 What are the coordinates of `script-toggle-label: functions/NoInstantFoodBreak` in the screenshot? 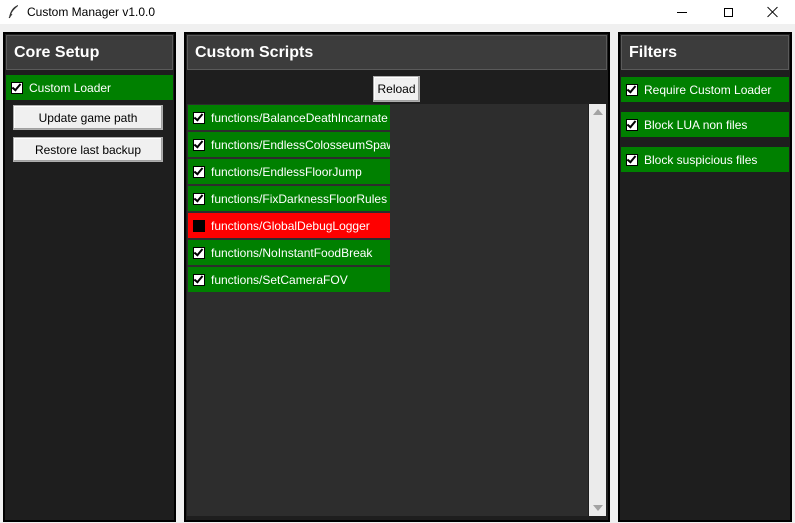 It's located at (292, 252).